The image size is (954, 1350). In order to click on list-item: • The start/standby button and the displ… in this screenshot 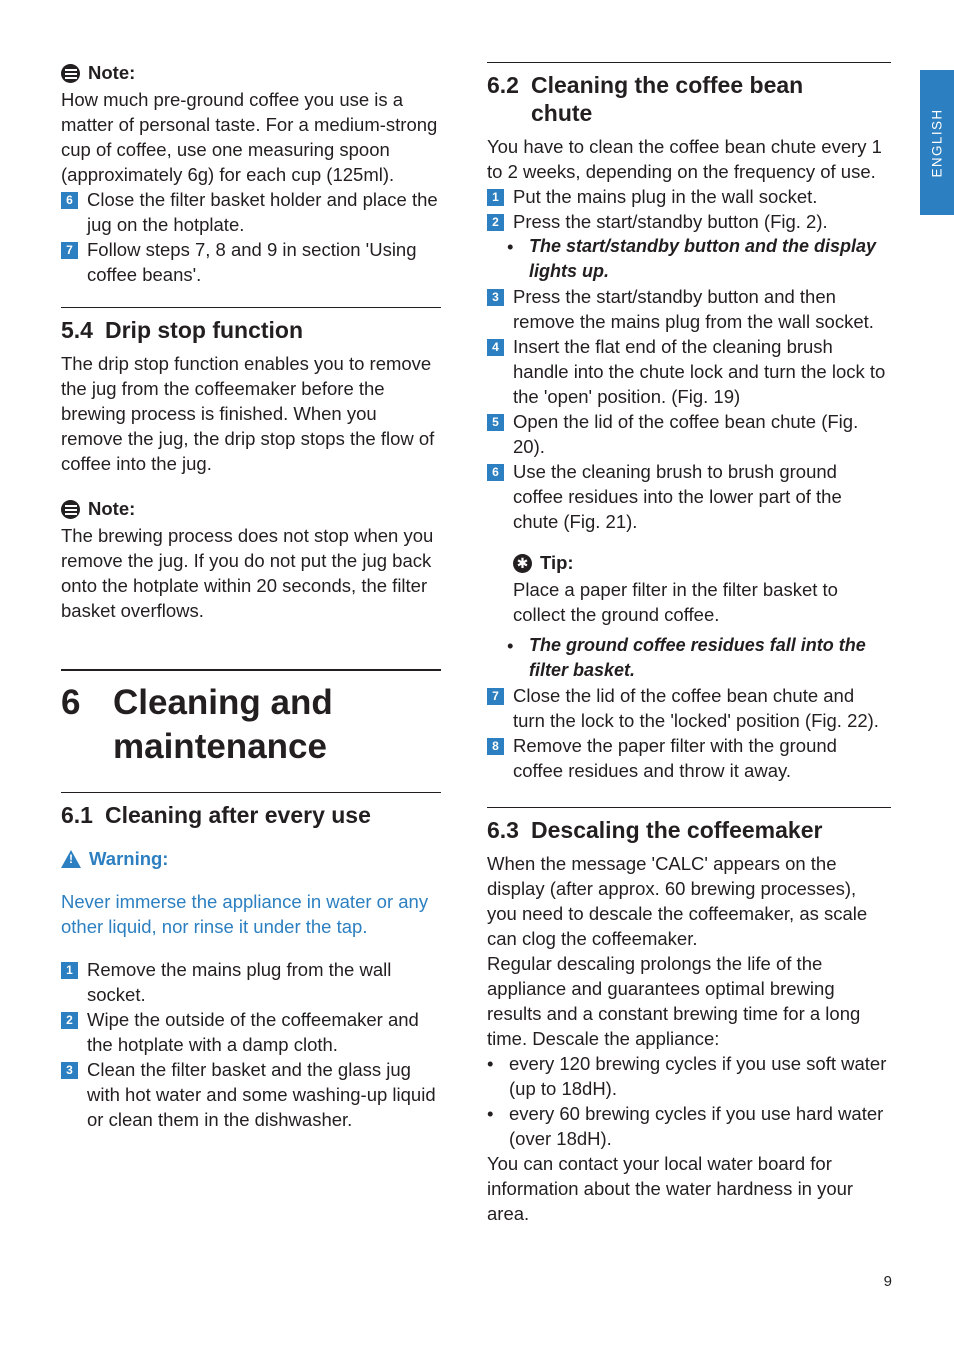, I will do `click(689, 259)`.